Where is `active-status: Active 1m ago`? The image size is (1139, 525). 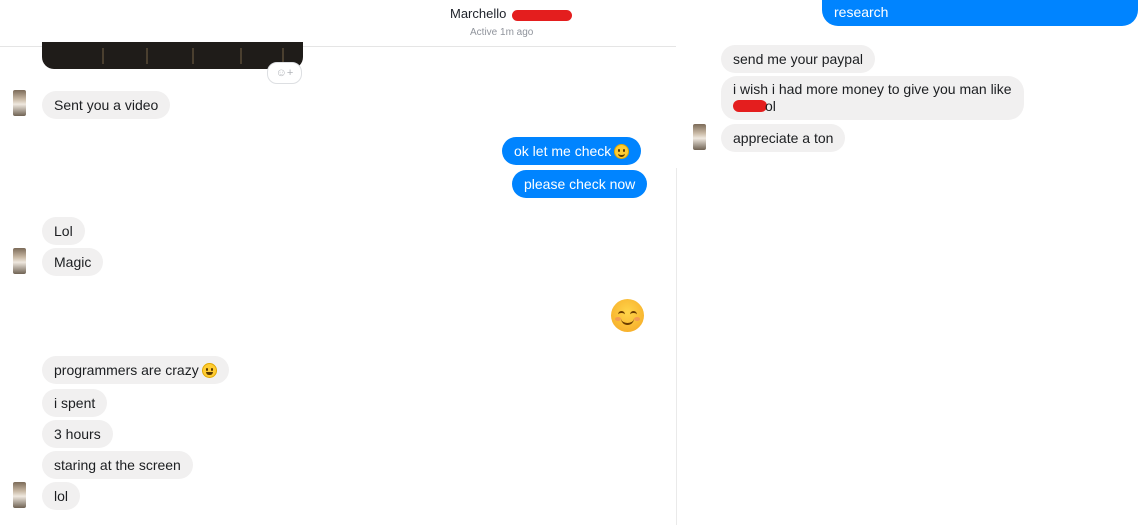 active-status: Active 1m ago is located at coordinates (502, 32).